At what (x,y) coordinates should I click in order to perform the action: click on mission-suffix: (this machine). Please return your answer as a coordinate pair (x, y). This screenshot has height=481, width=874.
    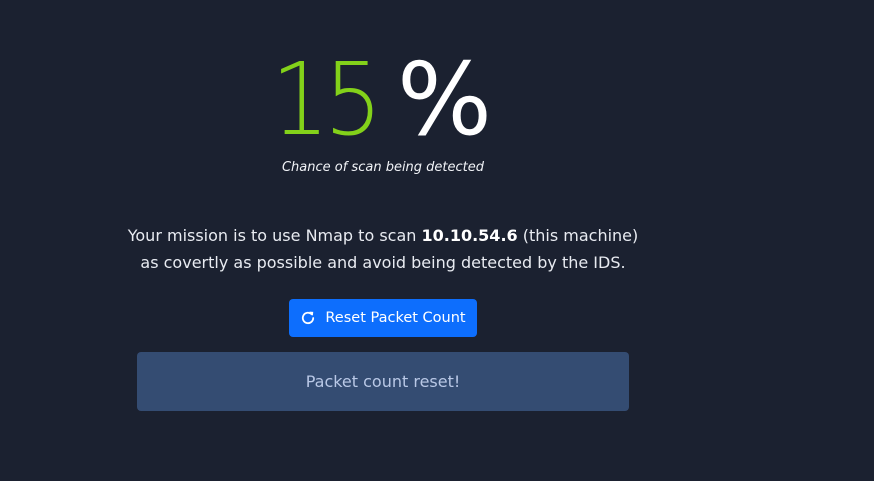
    Looking at the image, I should click on (578, 235).